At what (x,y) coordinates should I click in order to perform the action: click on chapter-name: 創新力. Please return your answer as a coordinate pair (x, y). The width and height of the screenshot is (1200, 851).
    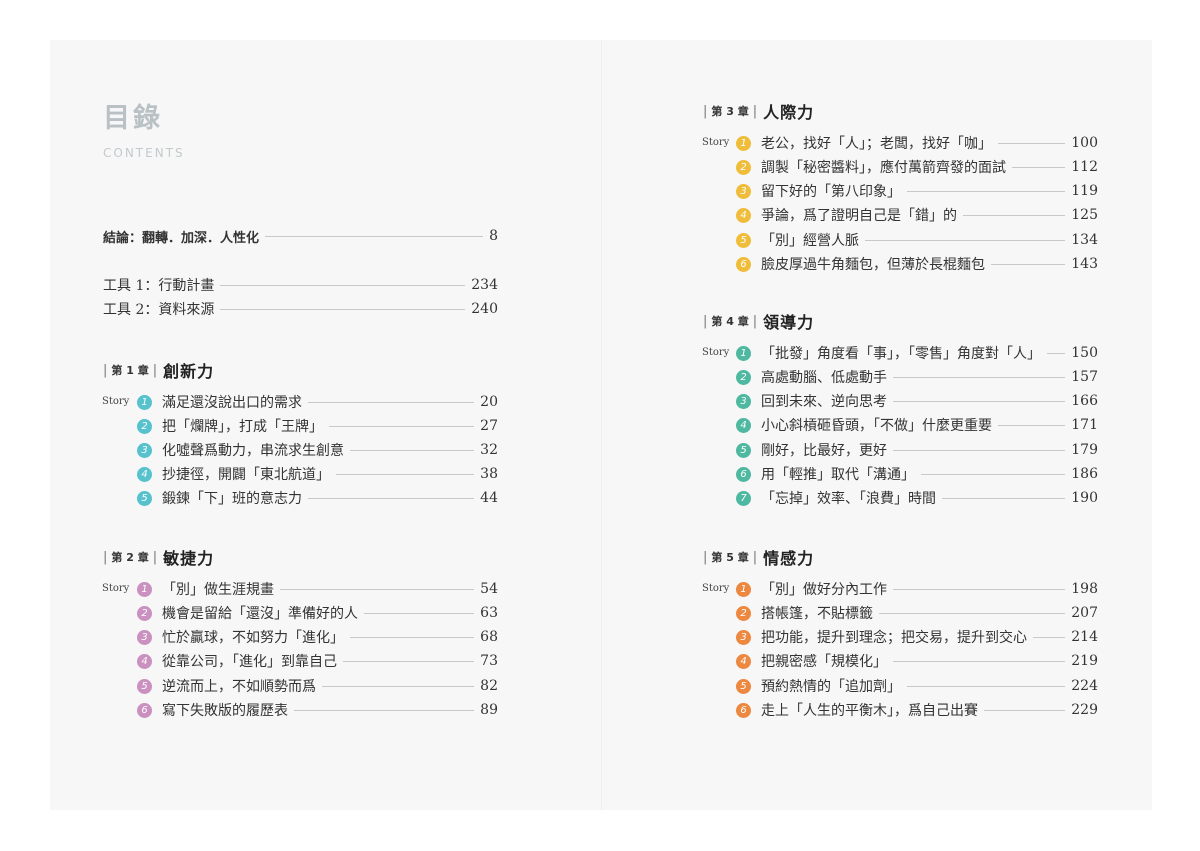
    Looking at the image, I should click on (189, 371).